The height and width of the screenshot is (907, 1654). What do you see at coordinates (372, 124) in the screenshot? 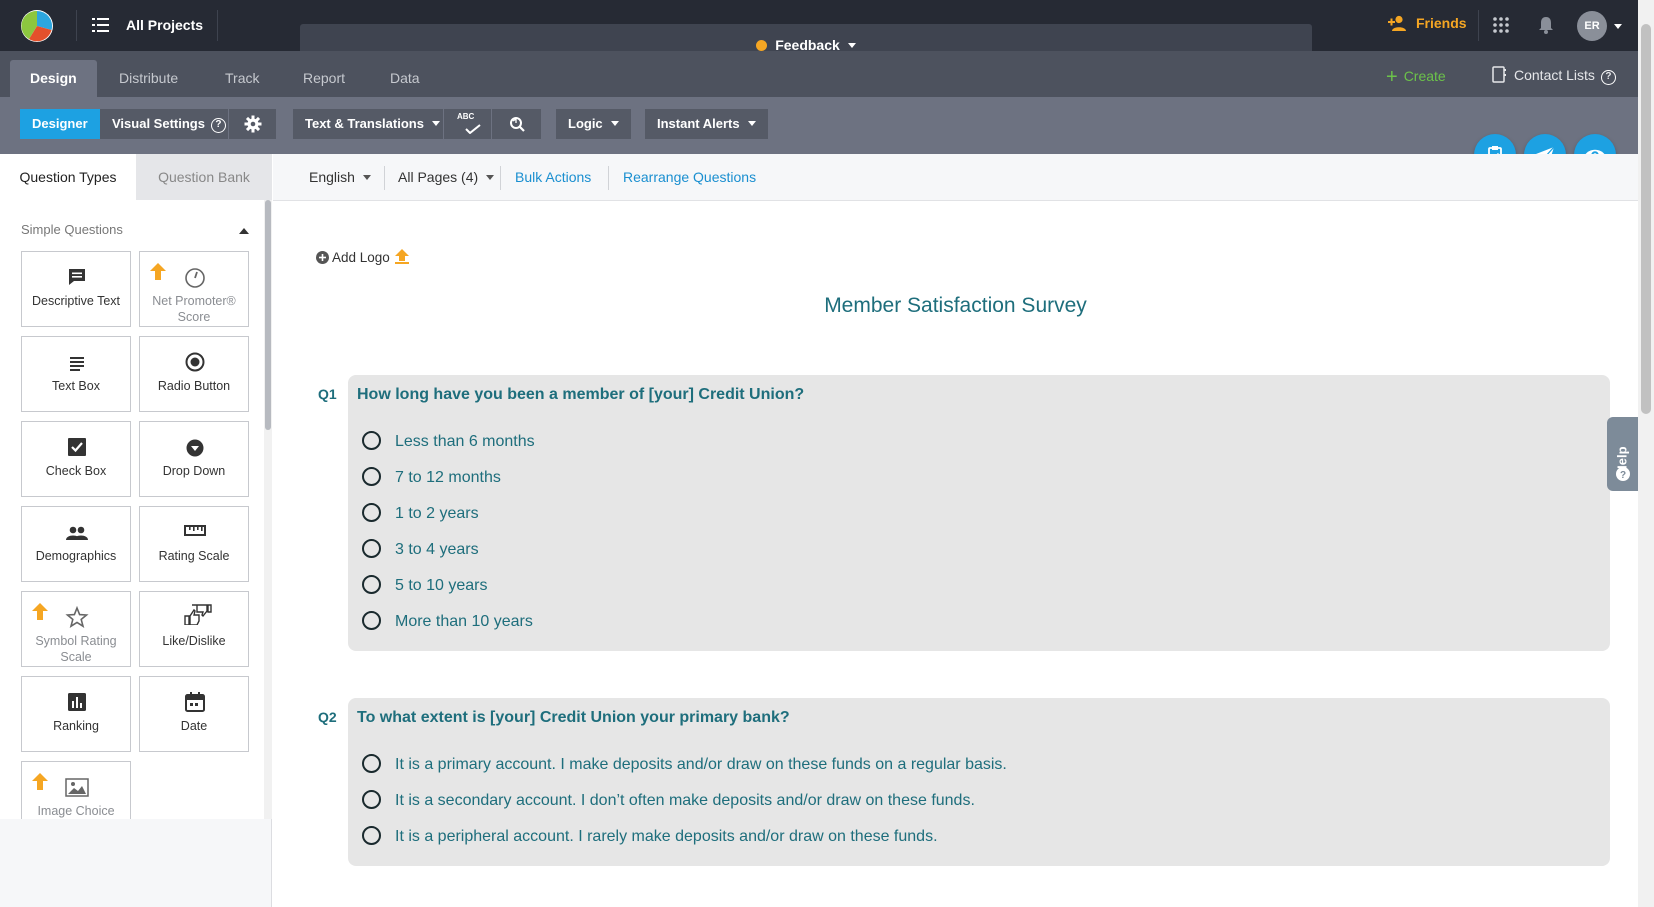
I see `text-translations-dropdown: Text & Translations` at bounding box center [372, 124].